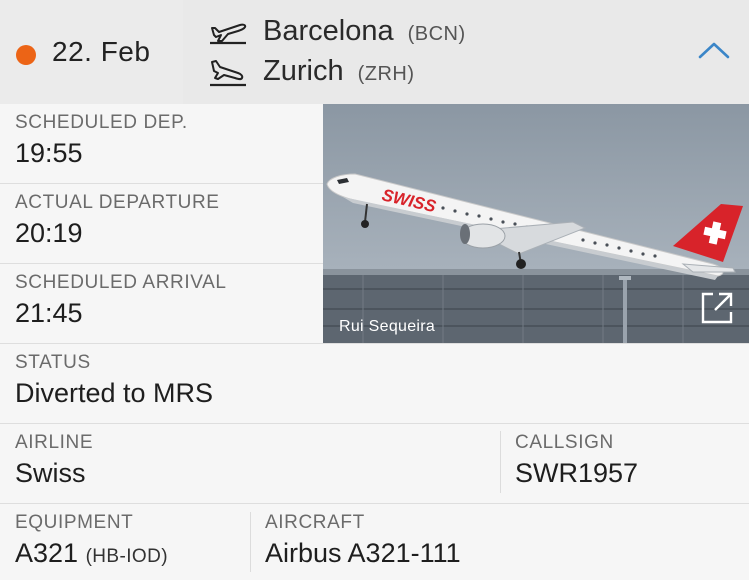 Image resolution: width=749 pixels, height=580 pixels. What do you see at coordinates (577, 473) in the screenshot?
I see `callsign-value: SWR1957` at bounding box center [577, 473].